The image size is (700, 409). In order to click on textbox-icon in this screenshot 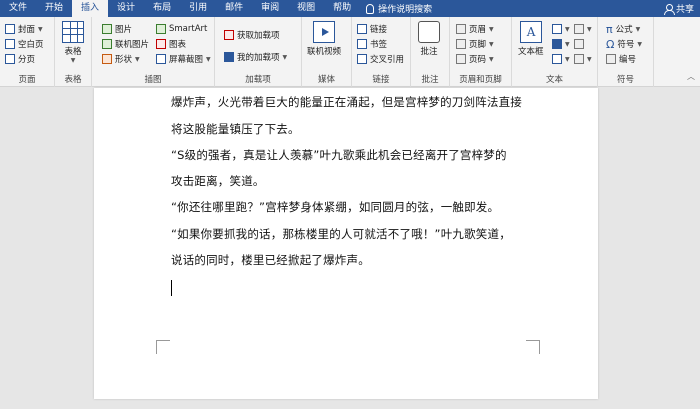, I will do `click(530, 32)`.